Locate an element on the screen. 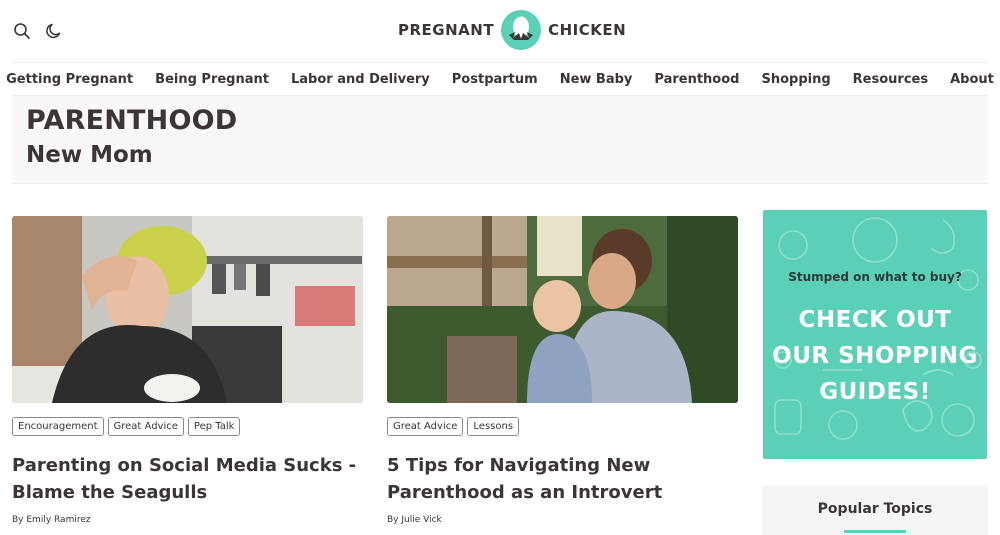 This screenshot has width=1000, height=535. article-byline: By Emily Ramirez is located at coordinates (51, 520).